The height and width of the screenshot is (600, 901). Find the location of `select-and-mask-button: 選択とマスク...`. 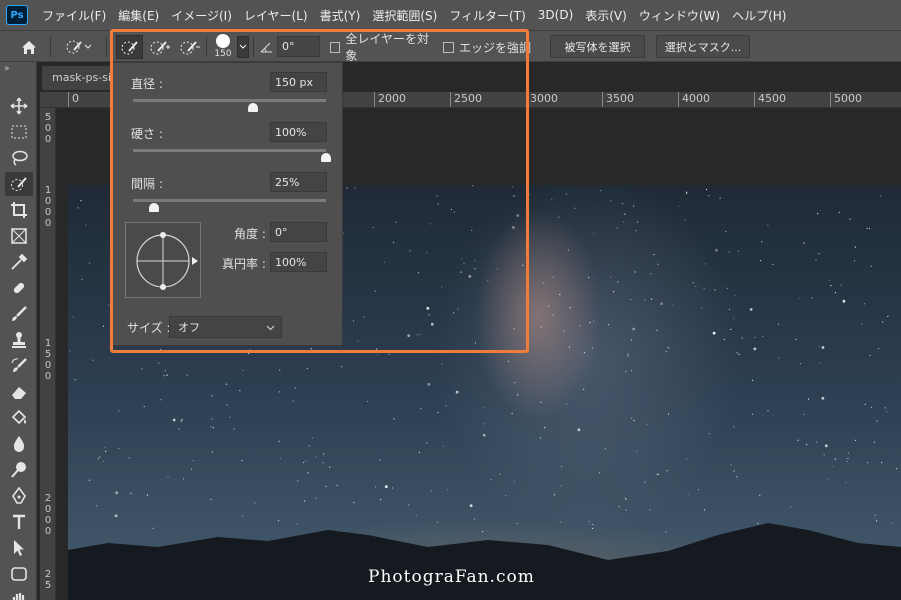

select-and-mask-button: 選択とマスク... is located at coordinates (703, 46).